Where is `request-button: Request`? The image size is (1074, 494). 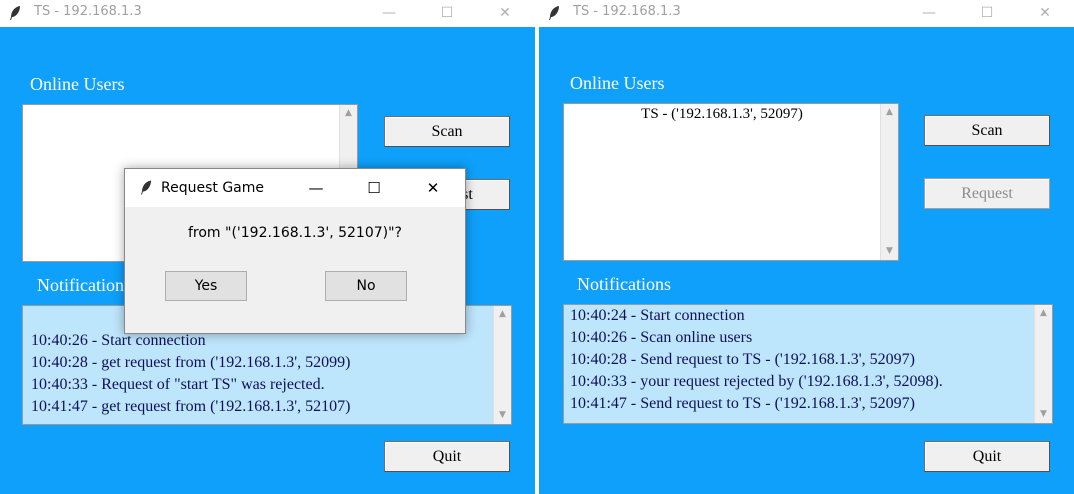 request-button: Request is located at coordinates (987, 193).